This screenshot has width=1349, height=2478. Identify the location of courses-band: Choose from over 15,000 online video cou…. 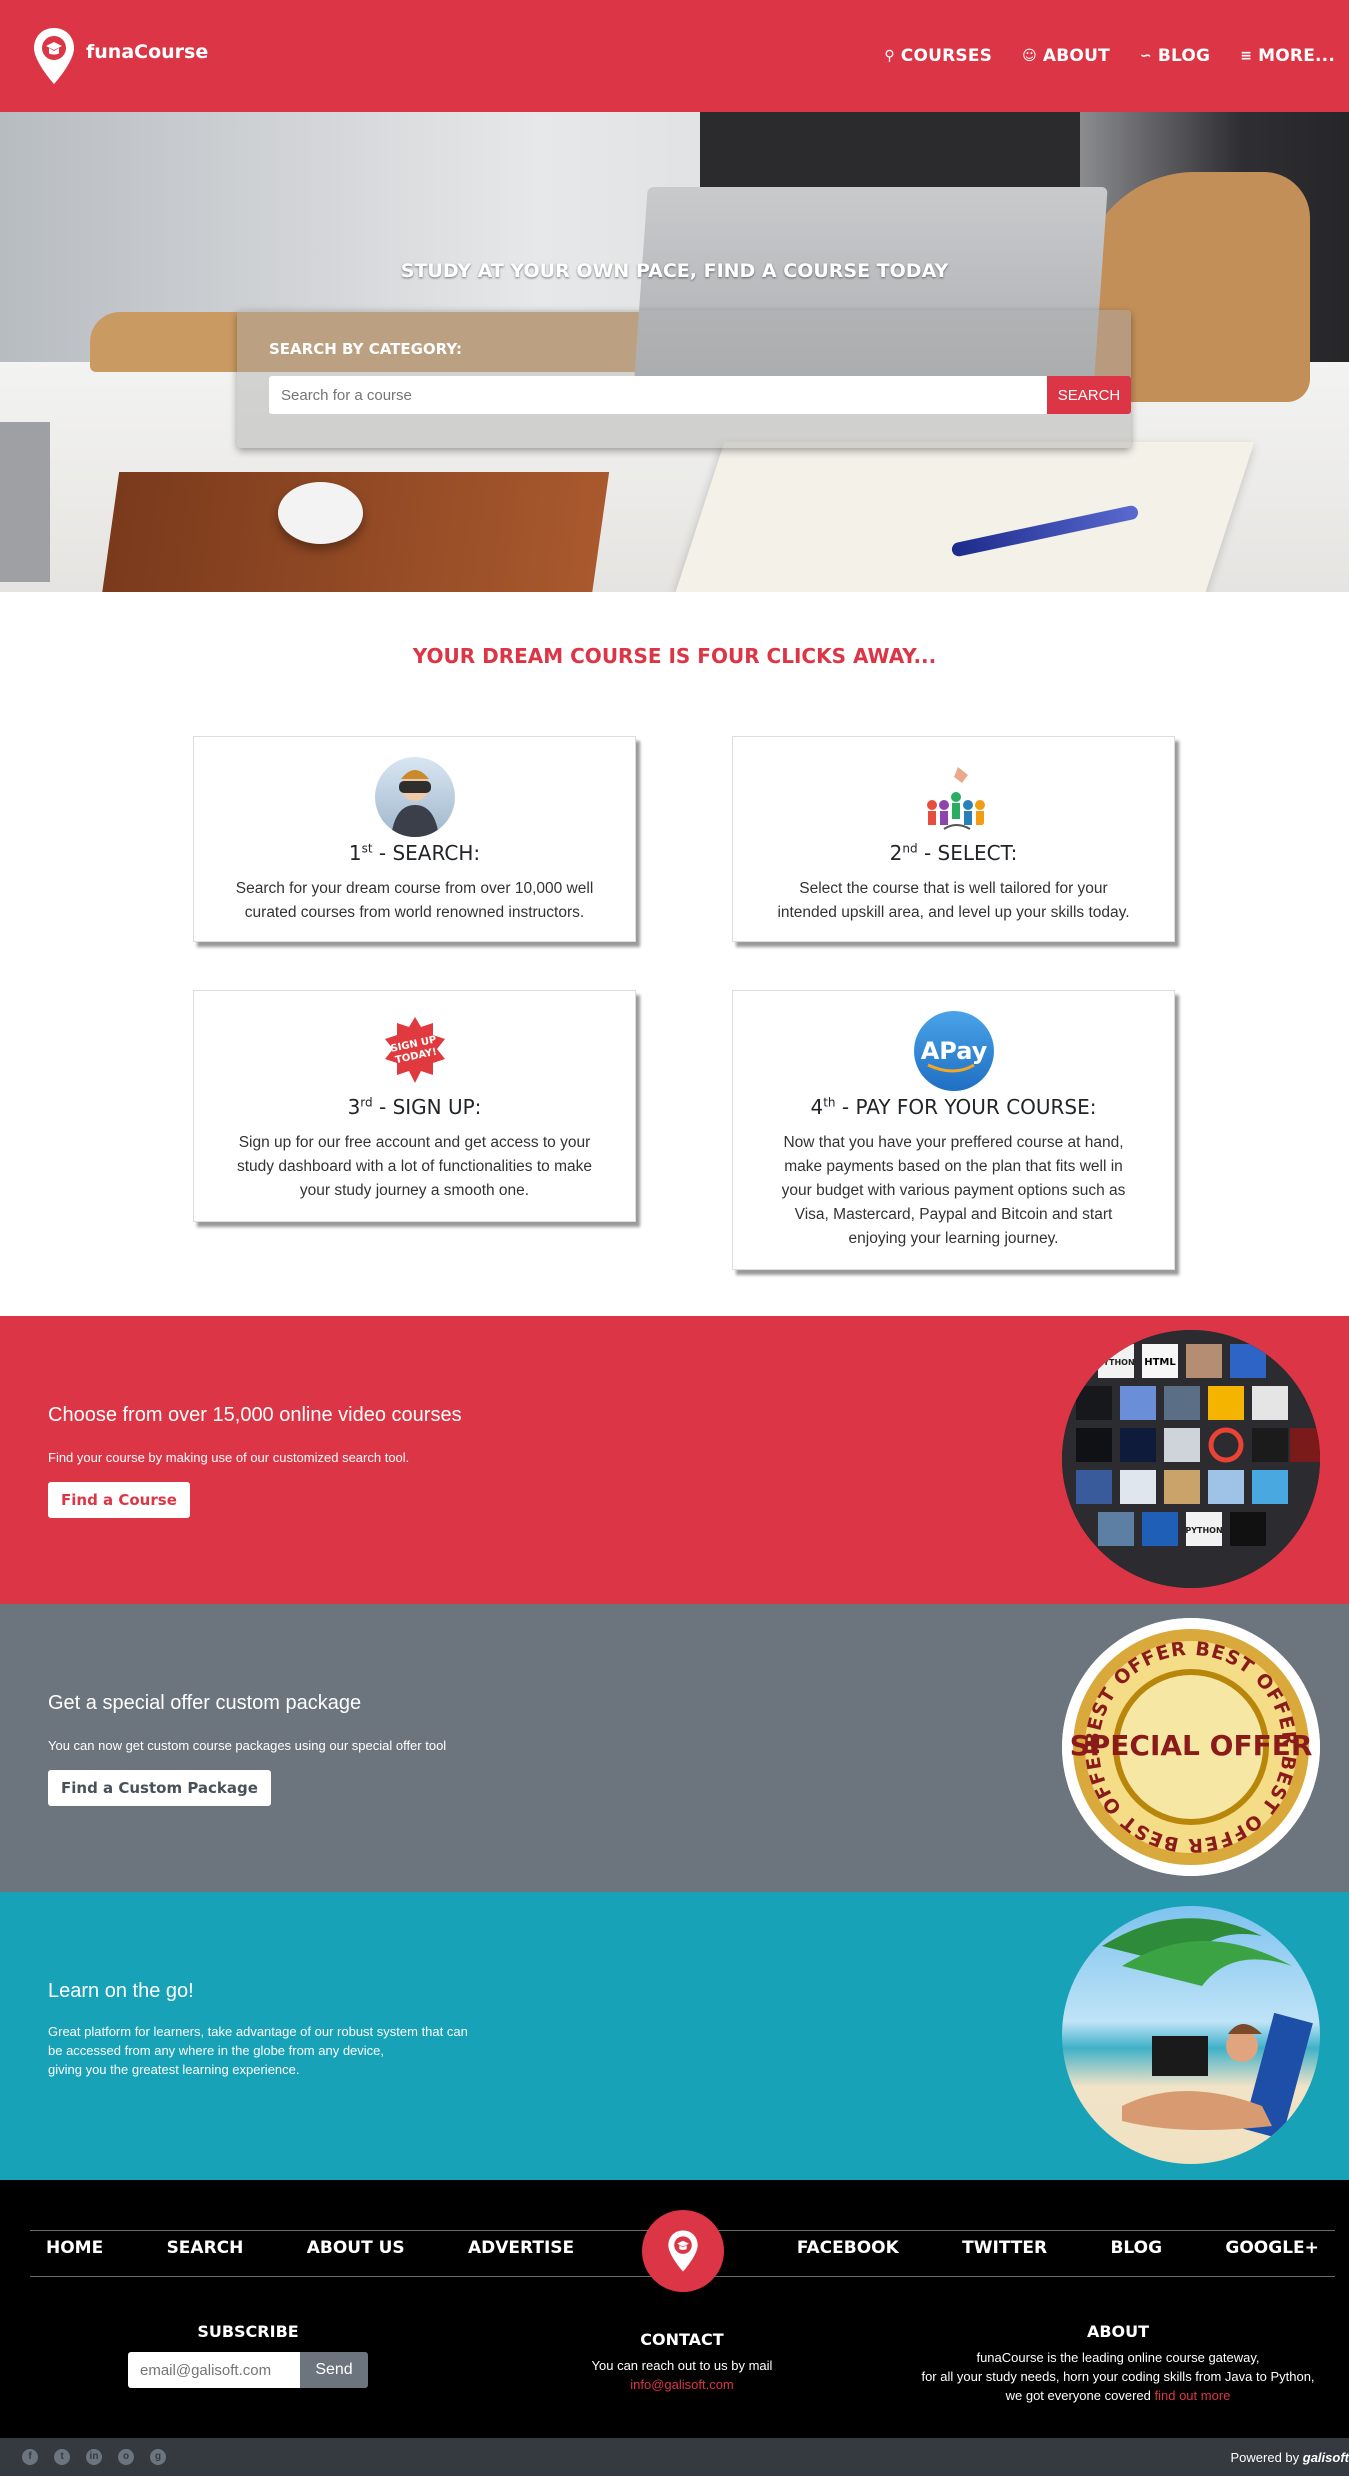
(674, 1460).